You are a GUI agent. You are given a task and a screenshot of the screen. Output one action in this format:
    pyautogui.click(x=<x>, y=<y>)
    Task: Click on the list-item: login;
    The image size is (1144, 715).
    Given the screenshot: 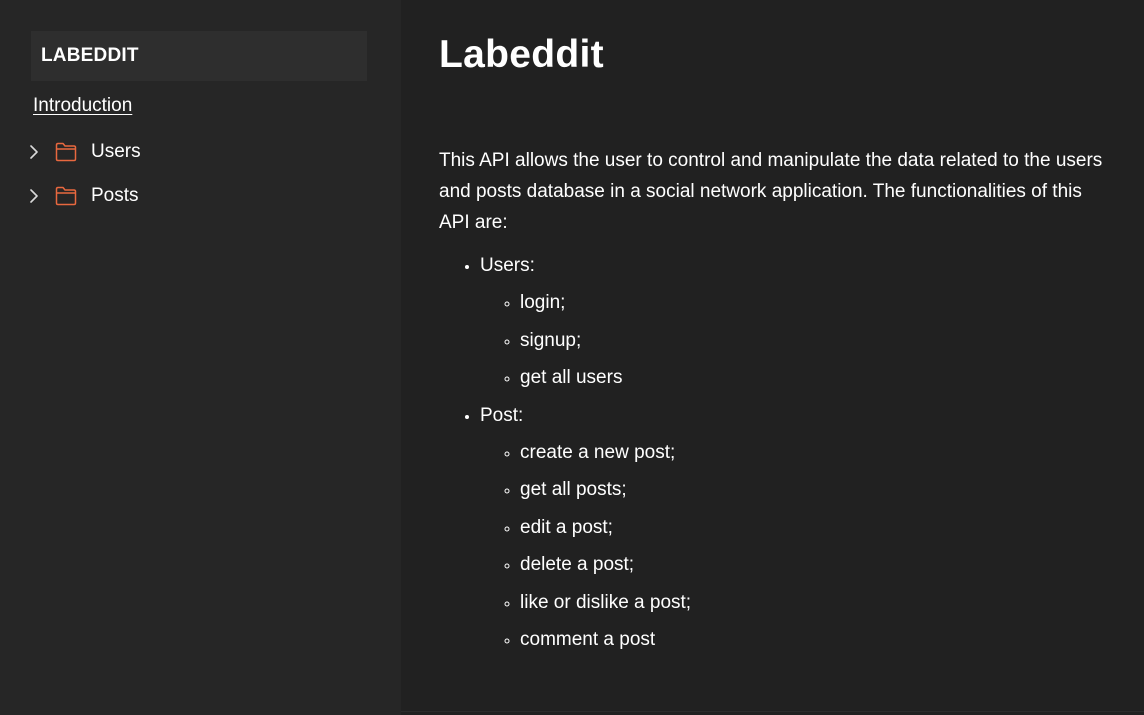 What is the action you would take?
    pyautogui.click(x=812, y=303)
    